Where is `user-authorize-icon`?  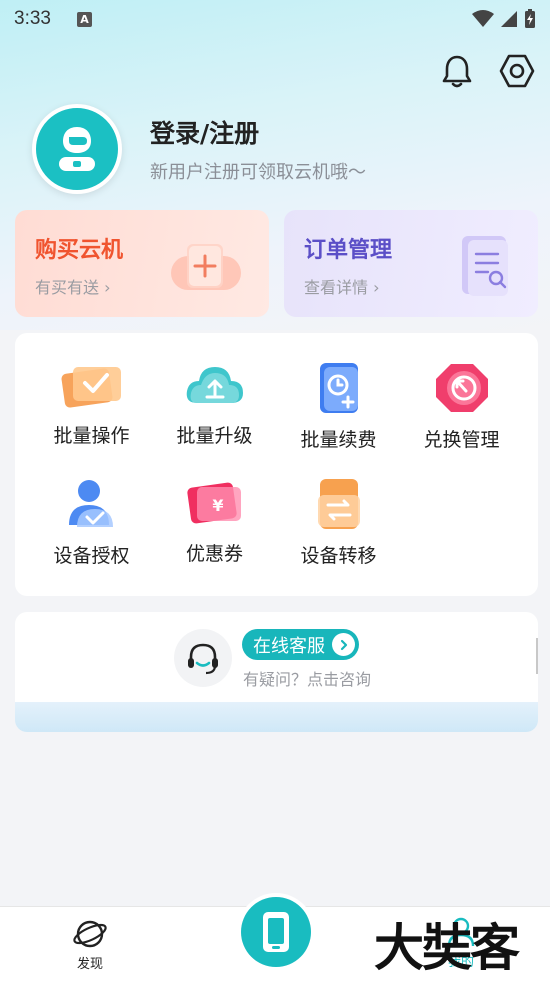
user-authorize-icon is located at coordinates (92, 504).